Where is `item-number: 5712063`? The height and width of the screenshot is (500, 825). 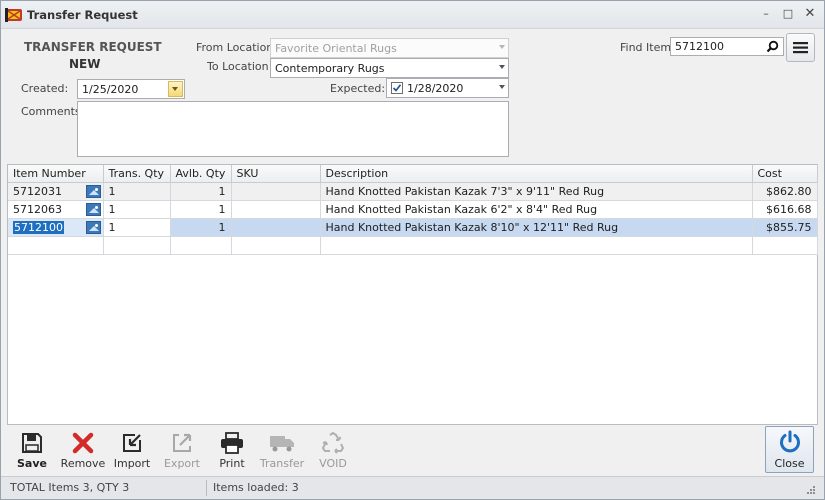 item-number: 5712063 is located at coordinates (37, 209).